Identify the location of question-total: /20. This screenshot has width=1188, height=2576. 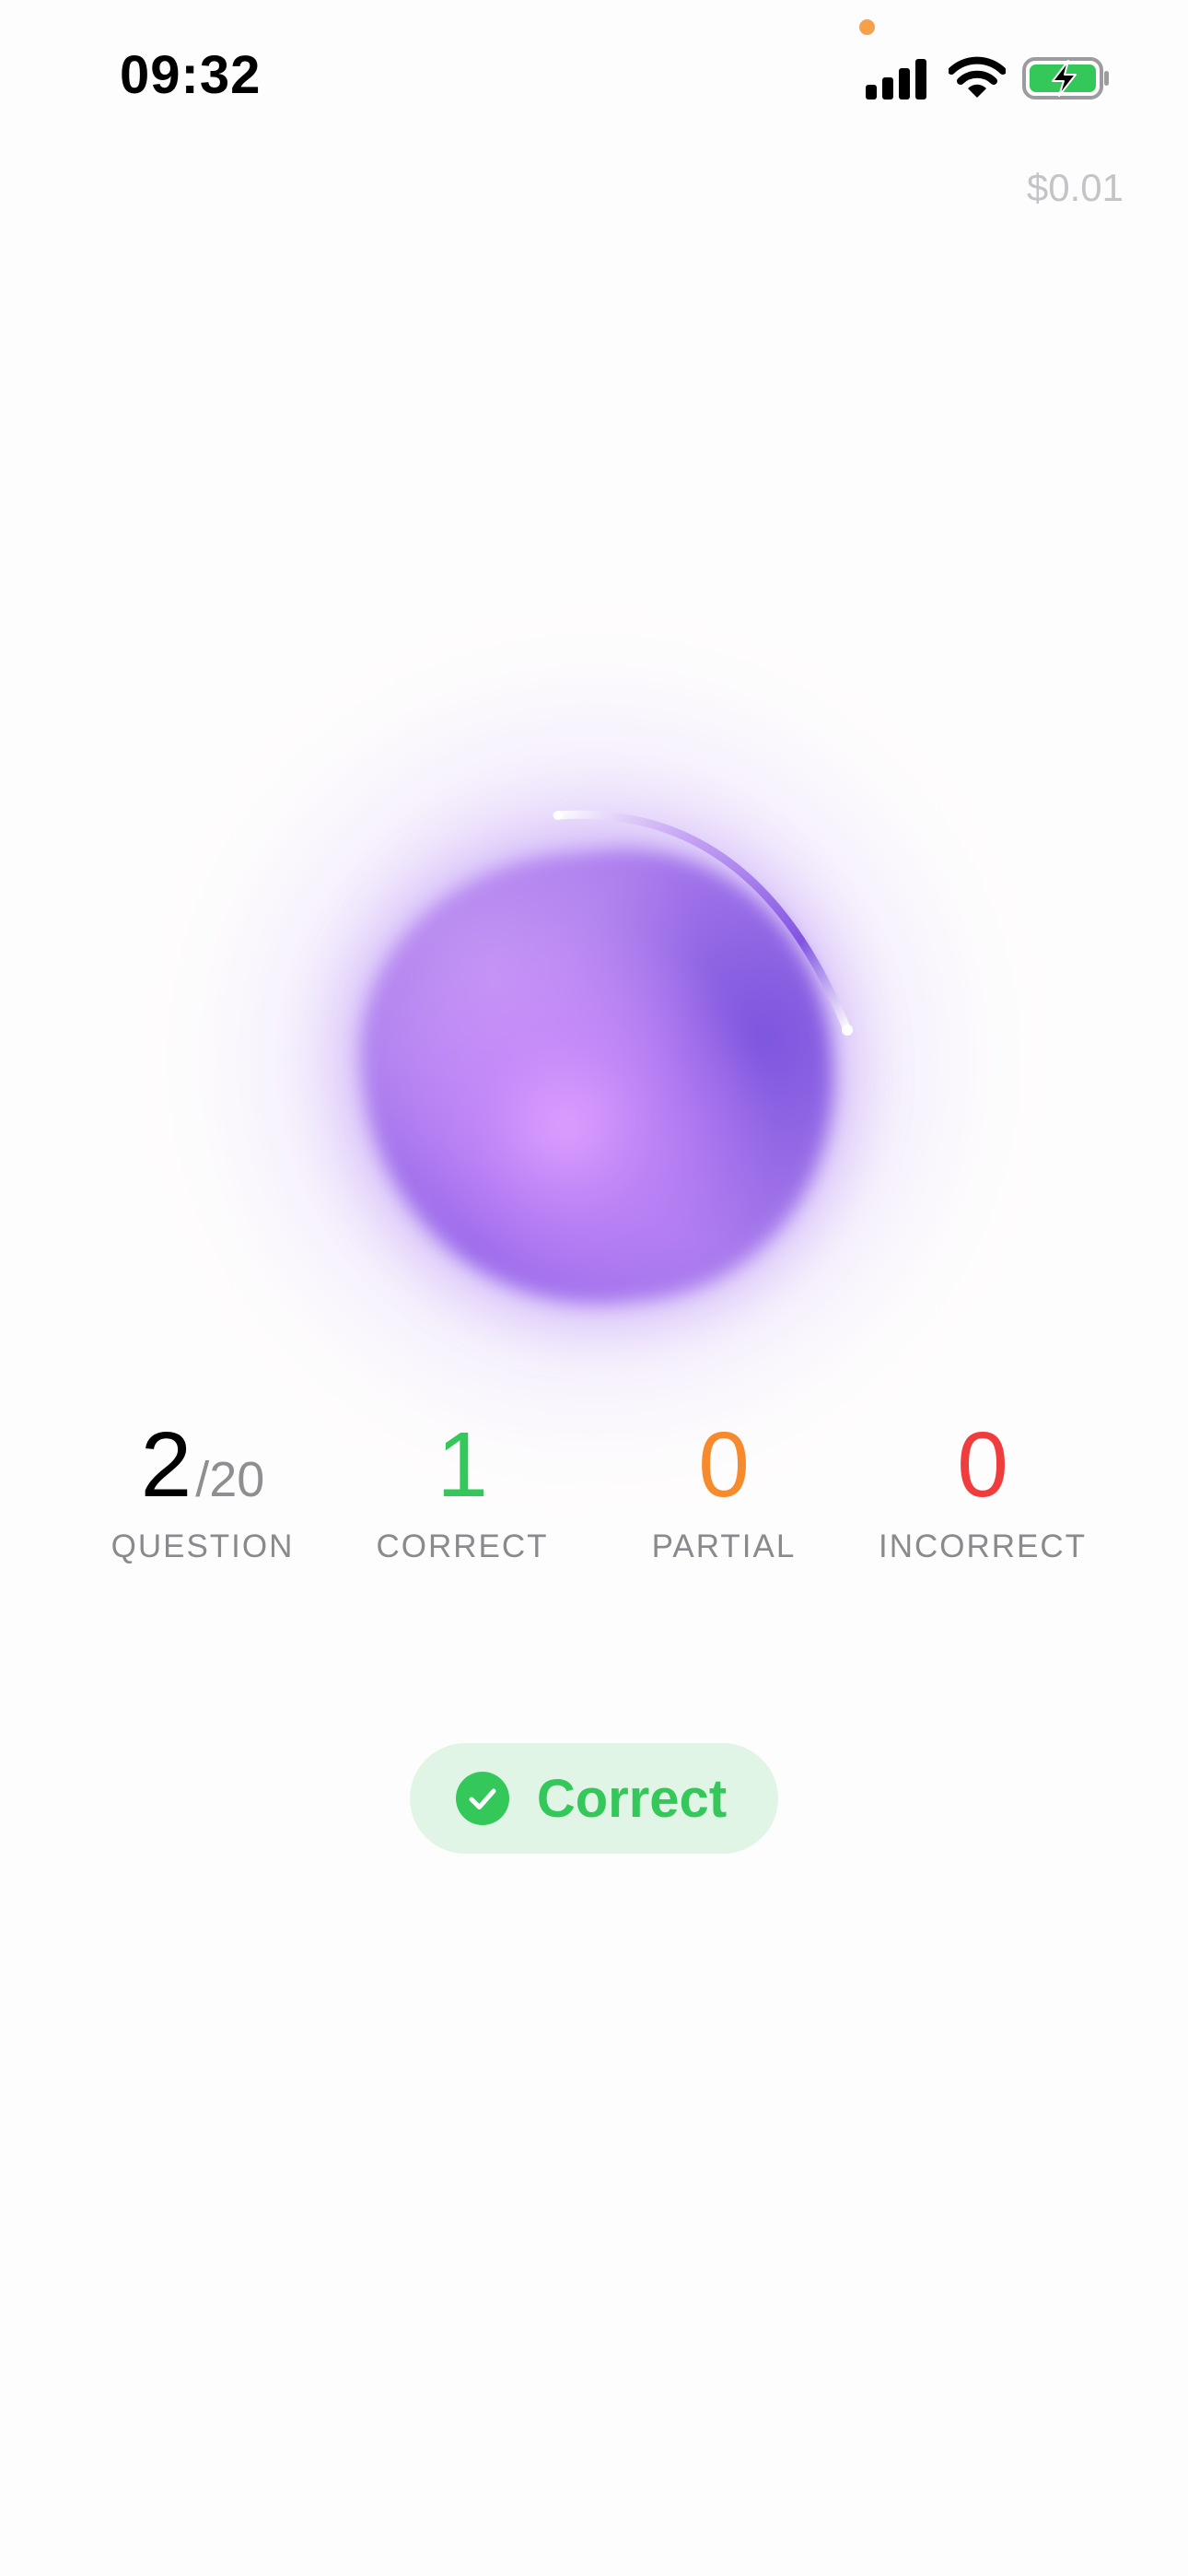
(230, 1479).